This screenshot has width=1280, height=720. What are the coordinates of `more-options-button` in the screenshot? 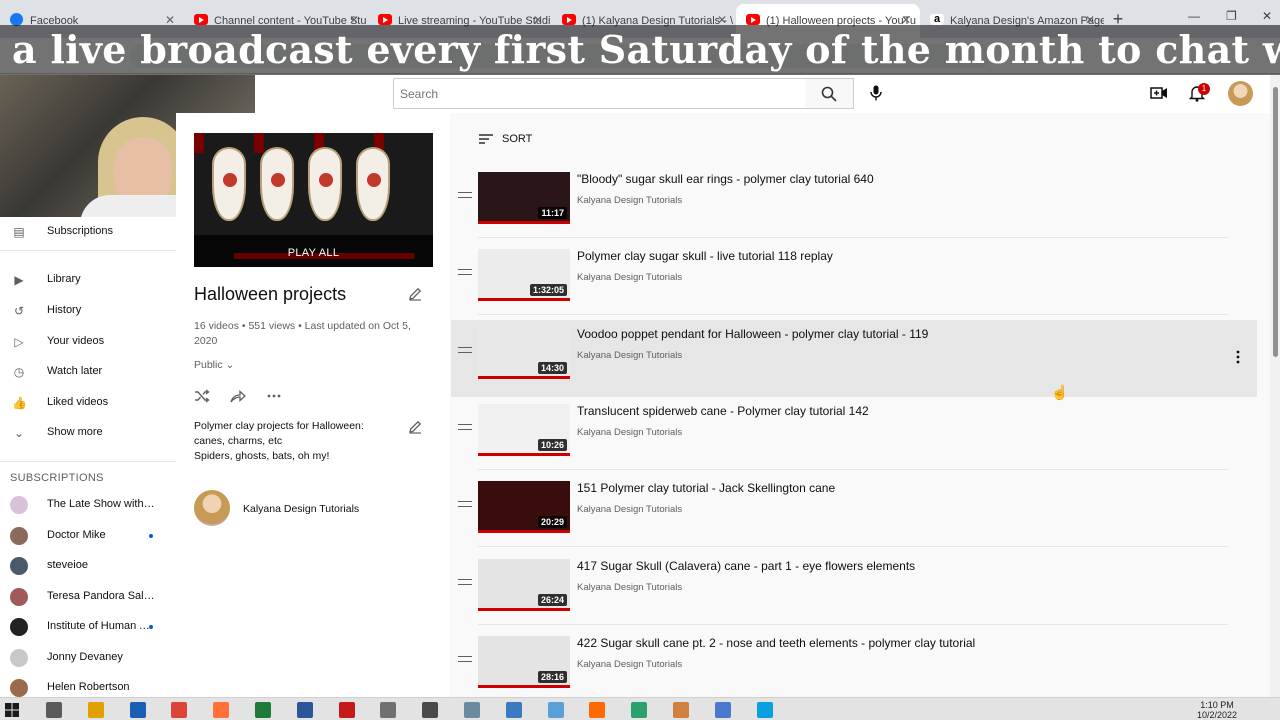 It's located at (274, 397).